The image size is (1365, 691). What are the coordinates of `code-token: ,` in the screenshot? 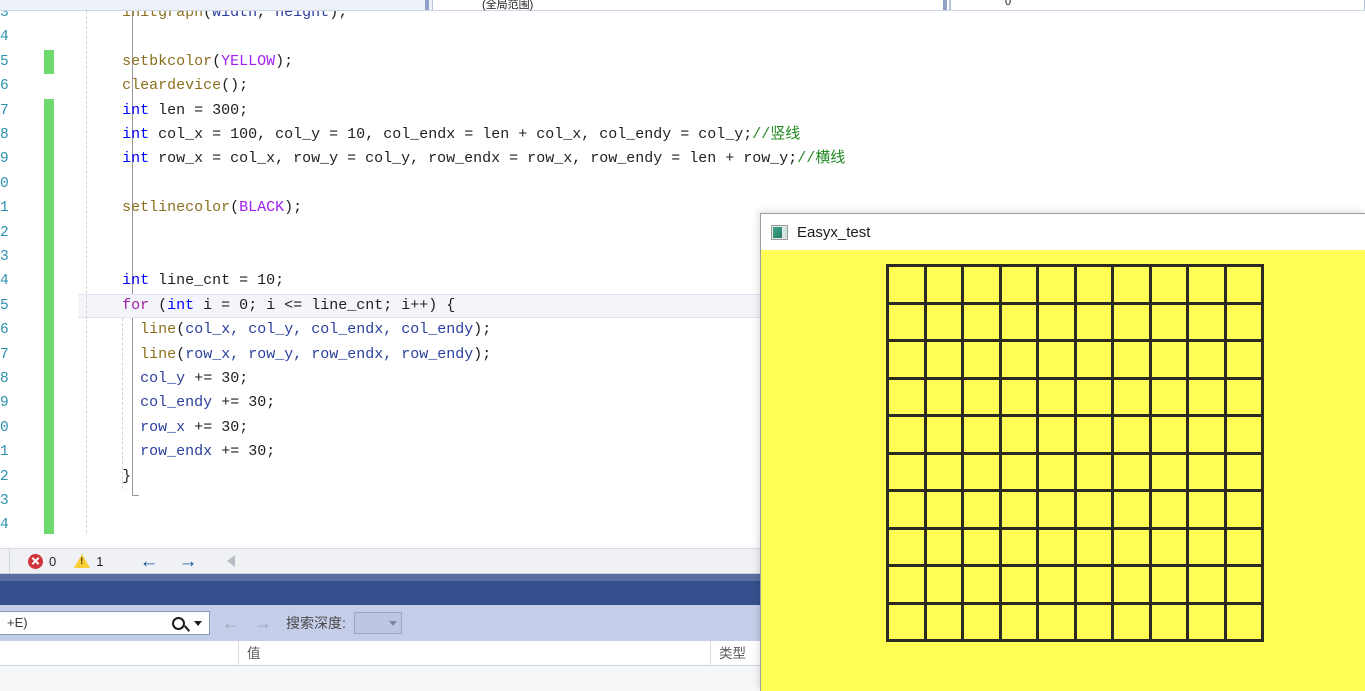 It's located at (266, 16).